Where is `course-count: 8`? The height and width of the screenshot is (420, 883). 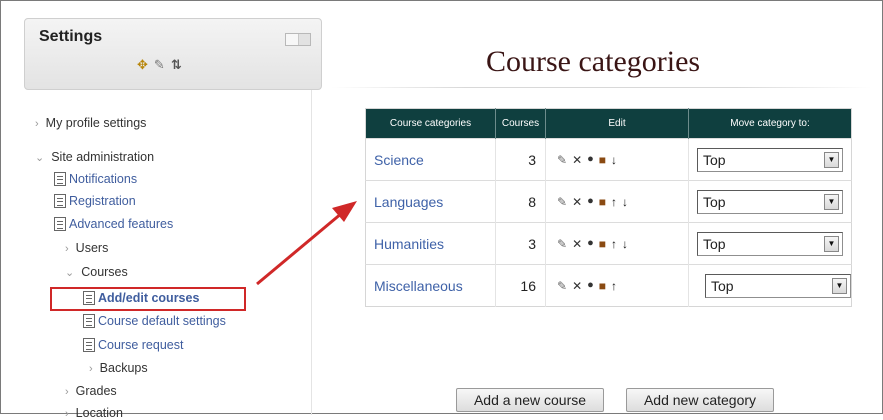 course-count: 8 is located at coordinates (520, 201).